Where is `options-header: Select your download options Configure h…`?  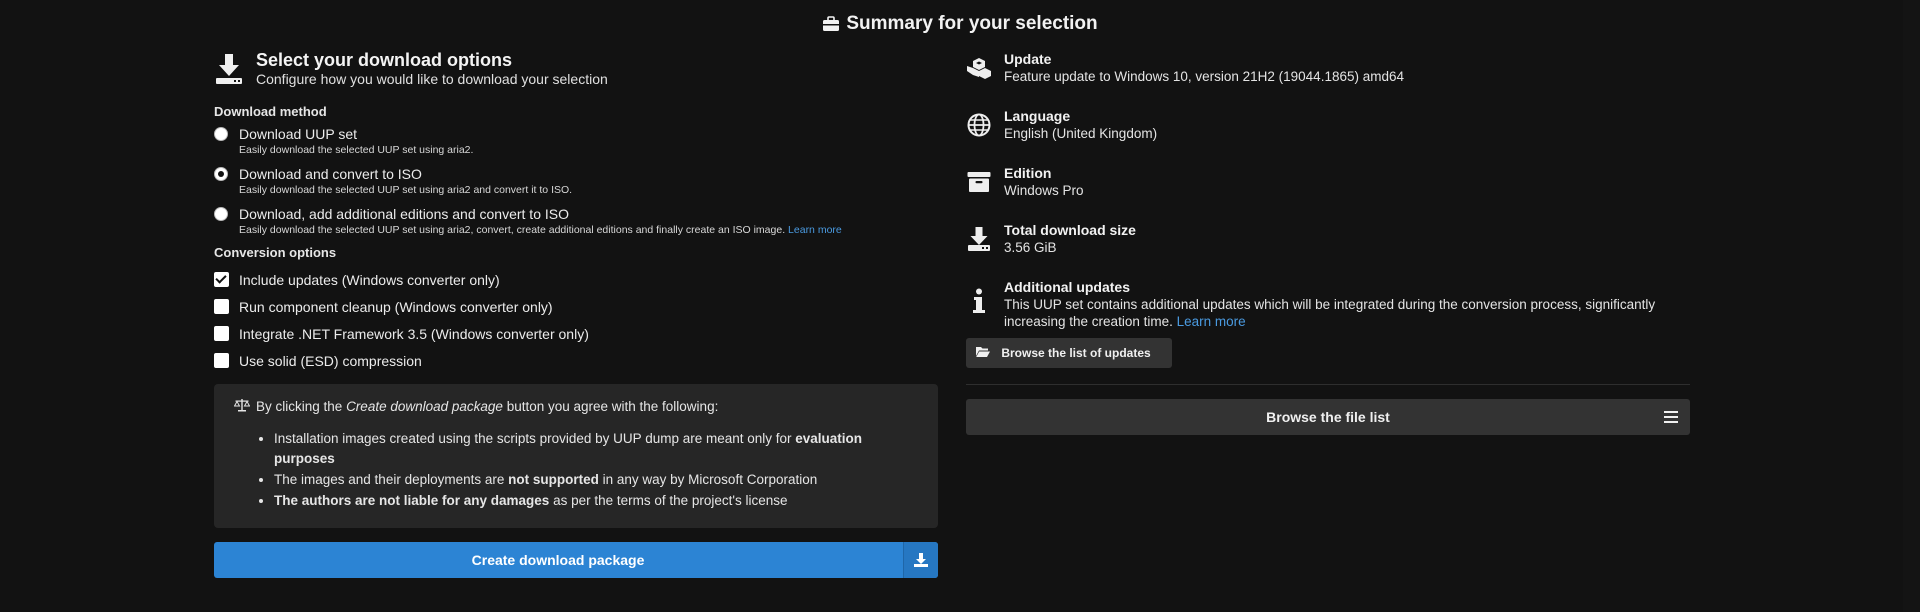
options-header: Select your download options Configure h… is located at coordinates (576, 70).